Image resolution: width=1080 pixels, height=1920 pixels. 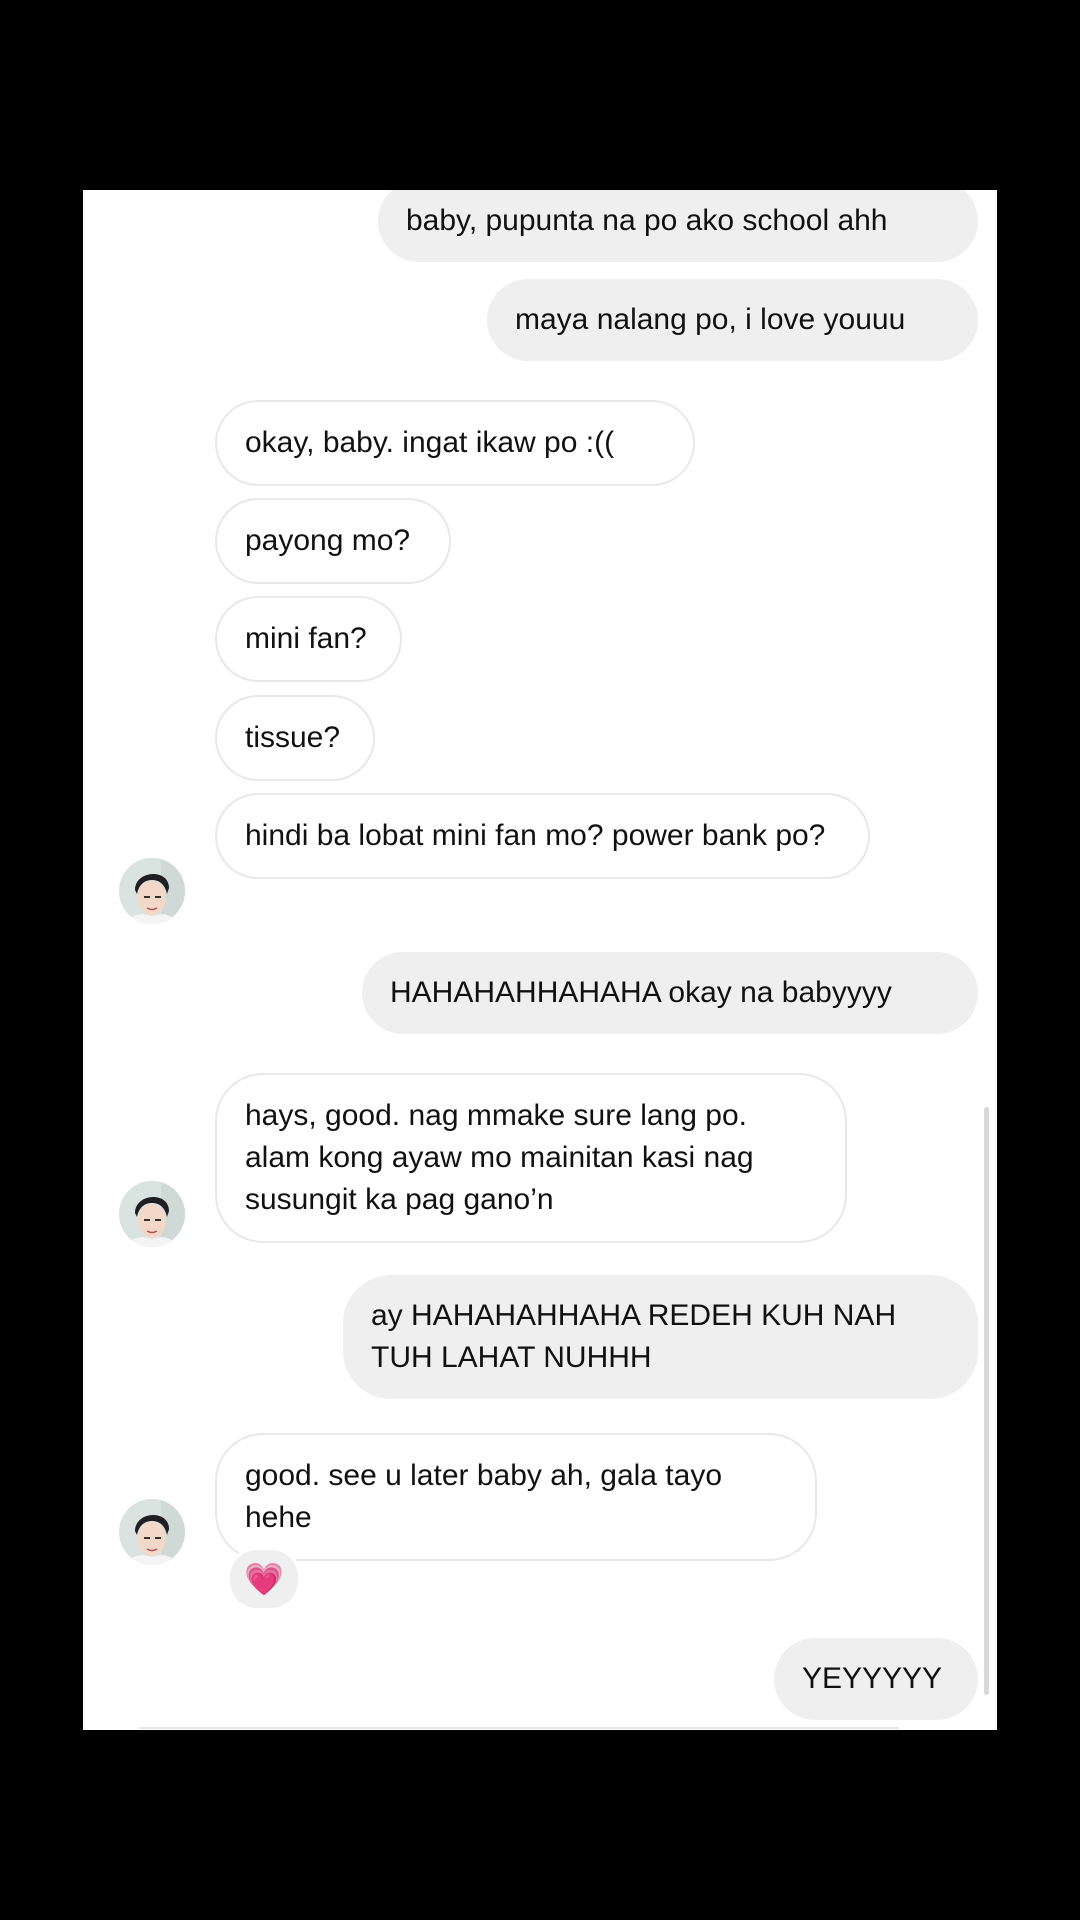 What do you see at coordinates (519, 1728) in the screenshot?
I see `composer-divider` at bounding box center [519, 1728].